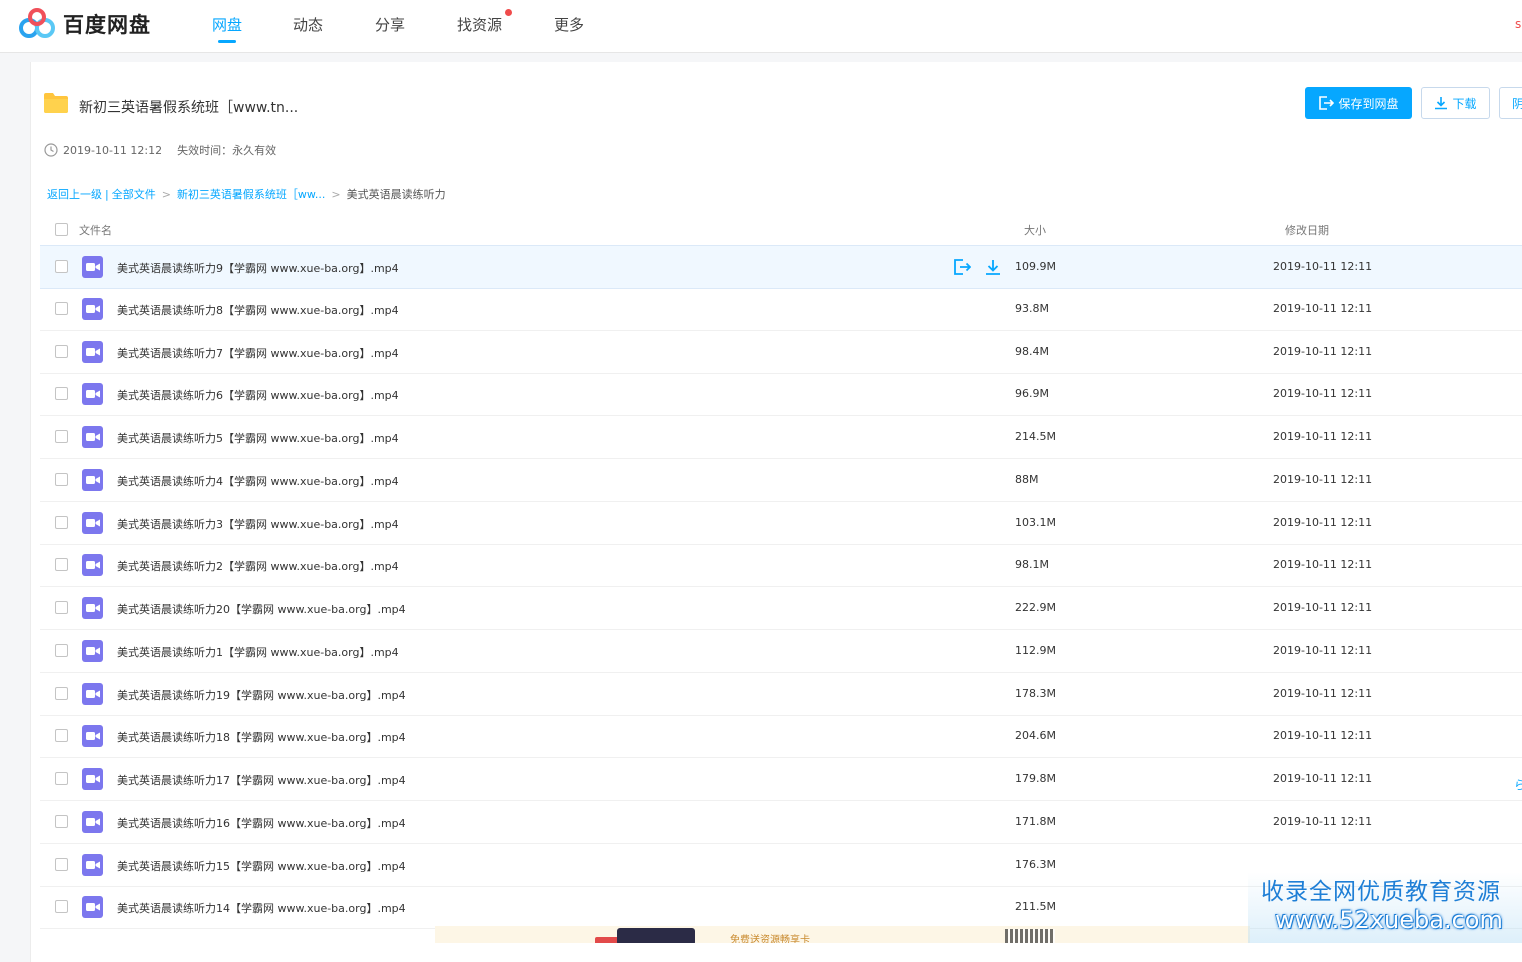  What do you see at coordinates (261, 780) in the screenshot?
I see `file-name: 美式英语晨读练听力17【学霸网 www.xue-ba.org】.mp4` at bounding box center [261, 780].